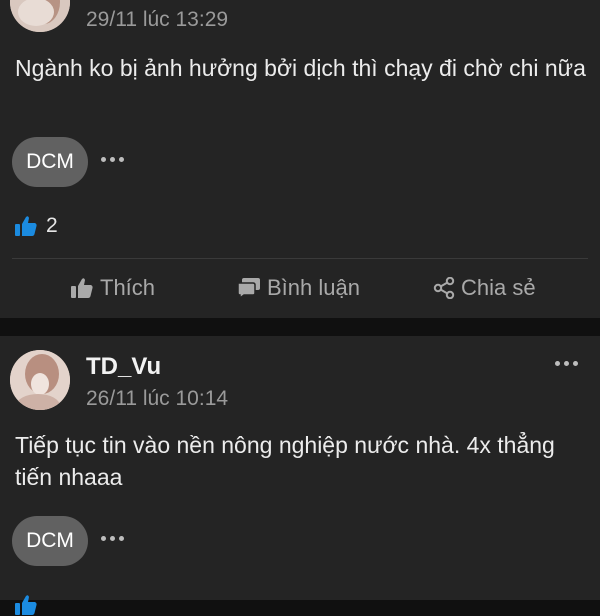 The width and height of the screenshot is (600, 616). What do you see at coordinates (52, 225) in the screenshot?
I see `like-count: 2` at bounding box center [52, 225].